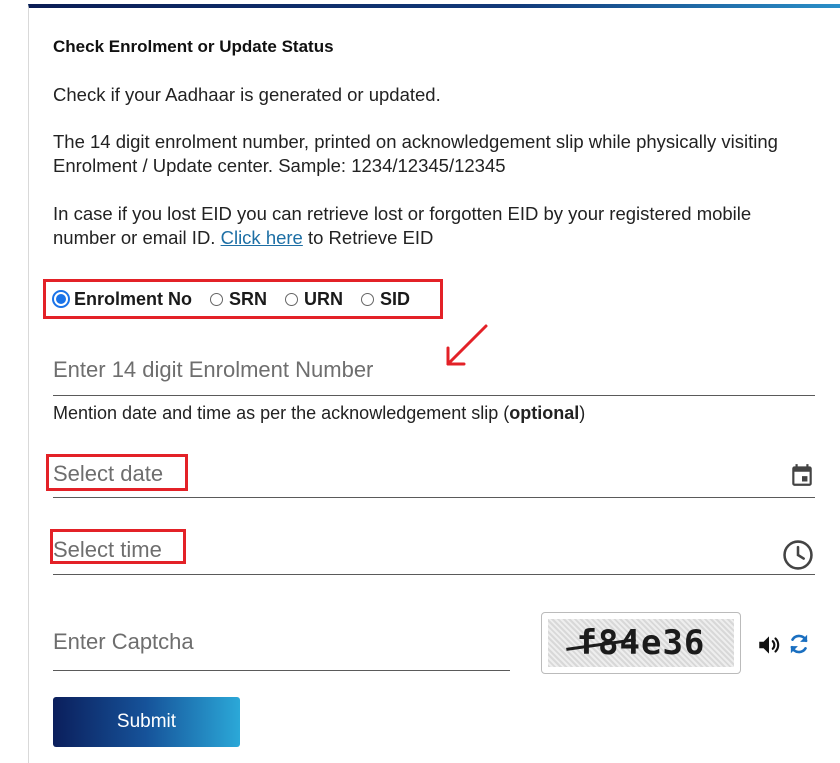  Describe the element at coordinates (582, 413) in the screenshot. I see `hint-suffix: )` at that location.